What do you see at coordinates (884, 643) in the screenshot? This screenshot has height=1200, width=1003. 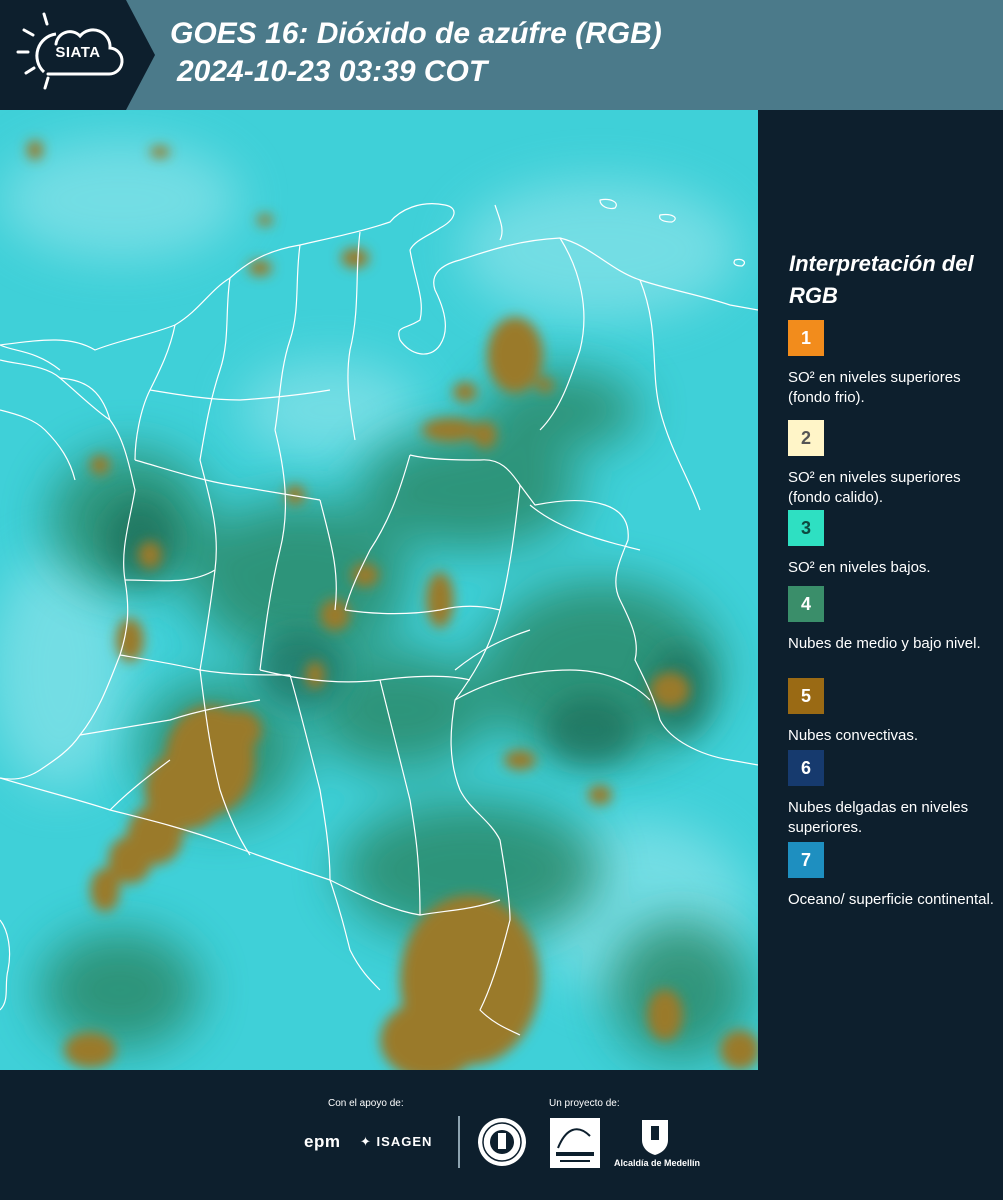 I see `legend-label-4: Nubes de medio y bajo nivel.` at bounding box center [884, 643].